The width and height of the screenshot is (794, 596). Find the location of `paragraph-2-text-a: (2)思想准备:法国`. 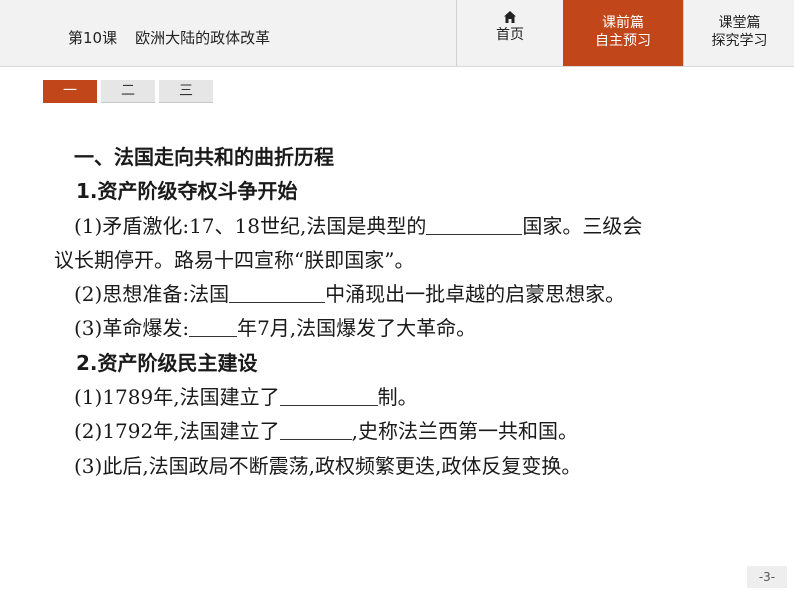

paragraph-2-text-a: (2)思想准备:法国 is located at coordinates (152, 294).